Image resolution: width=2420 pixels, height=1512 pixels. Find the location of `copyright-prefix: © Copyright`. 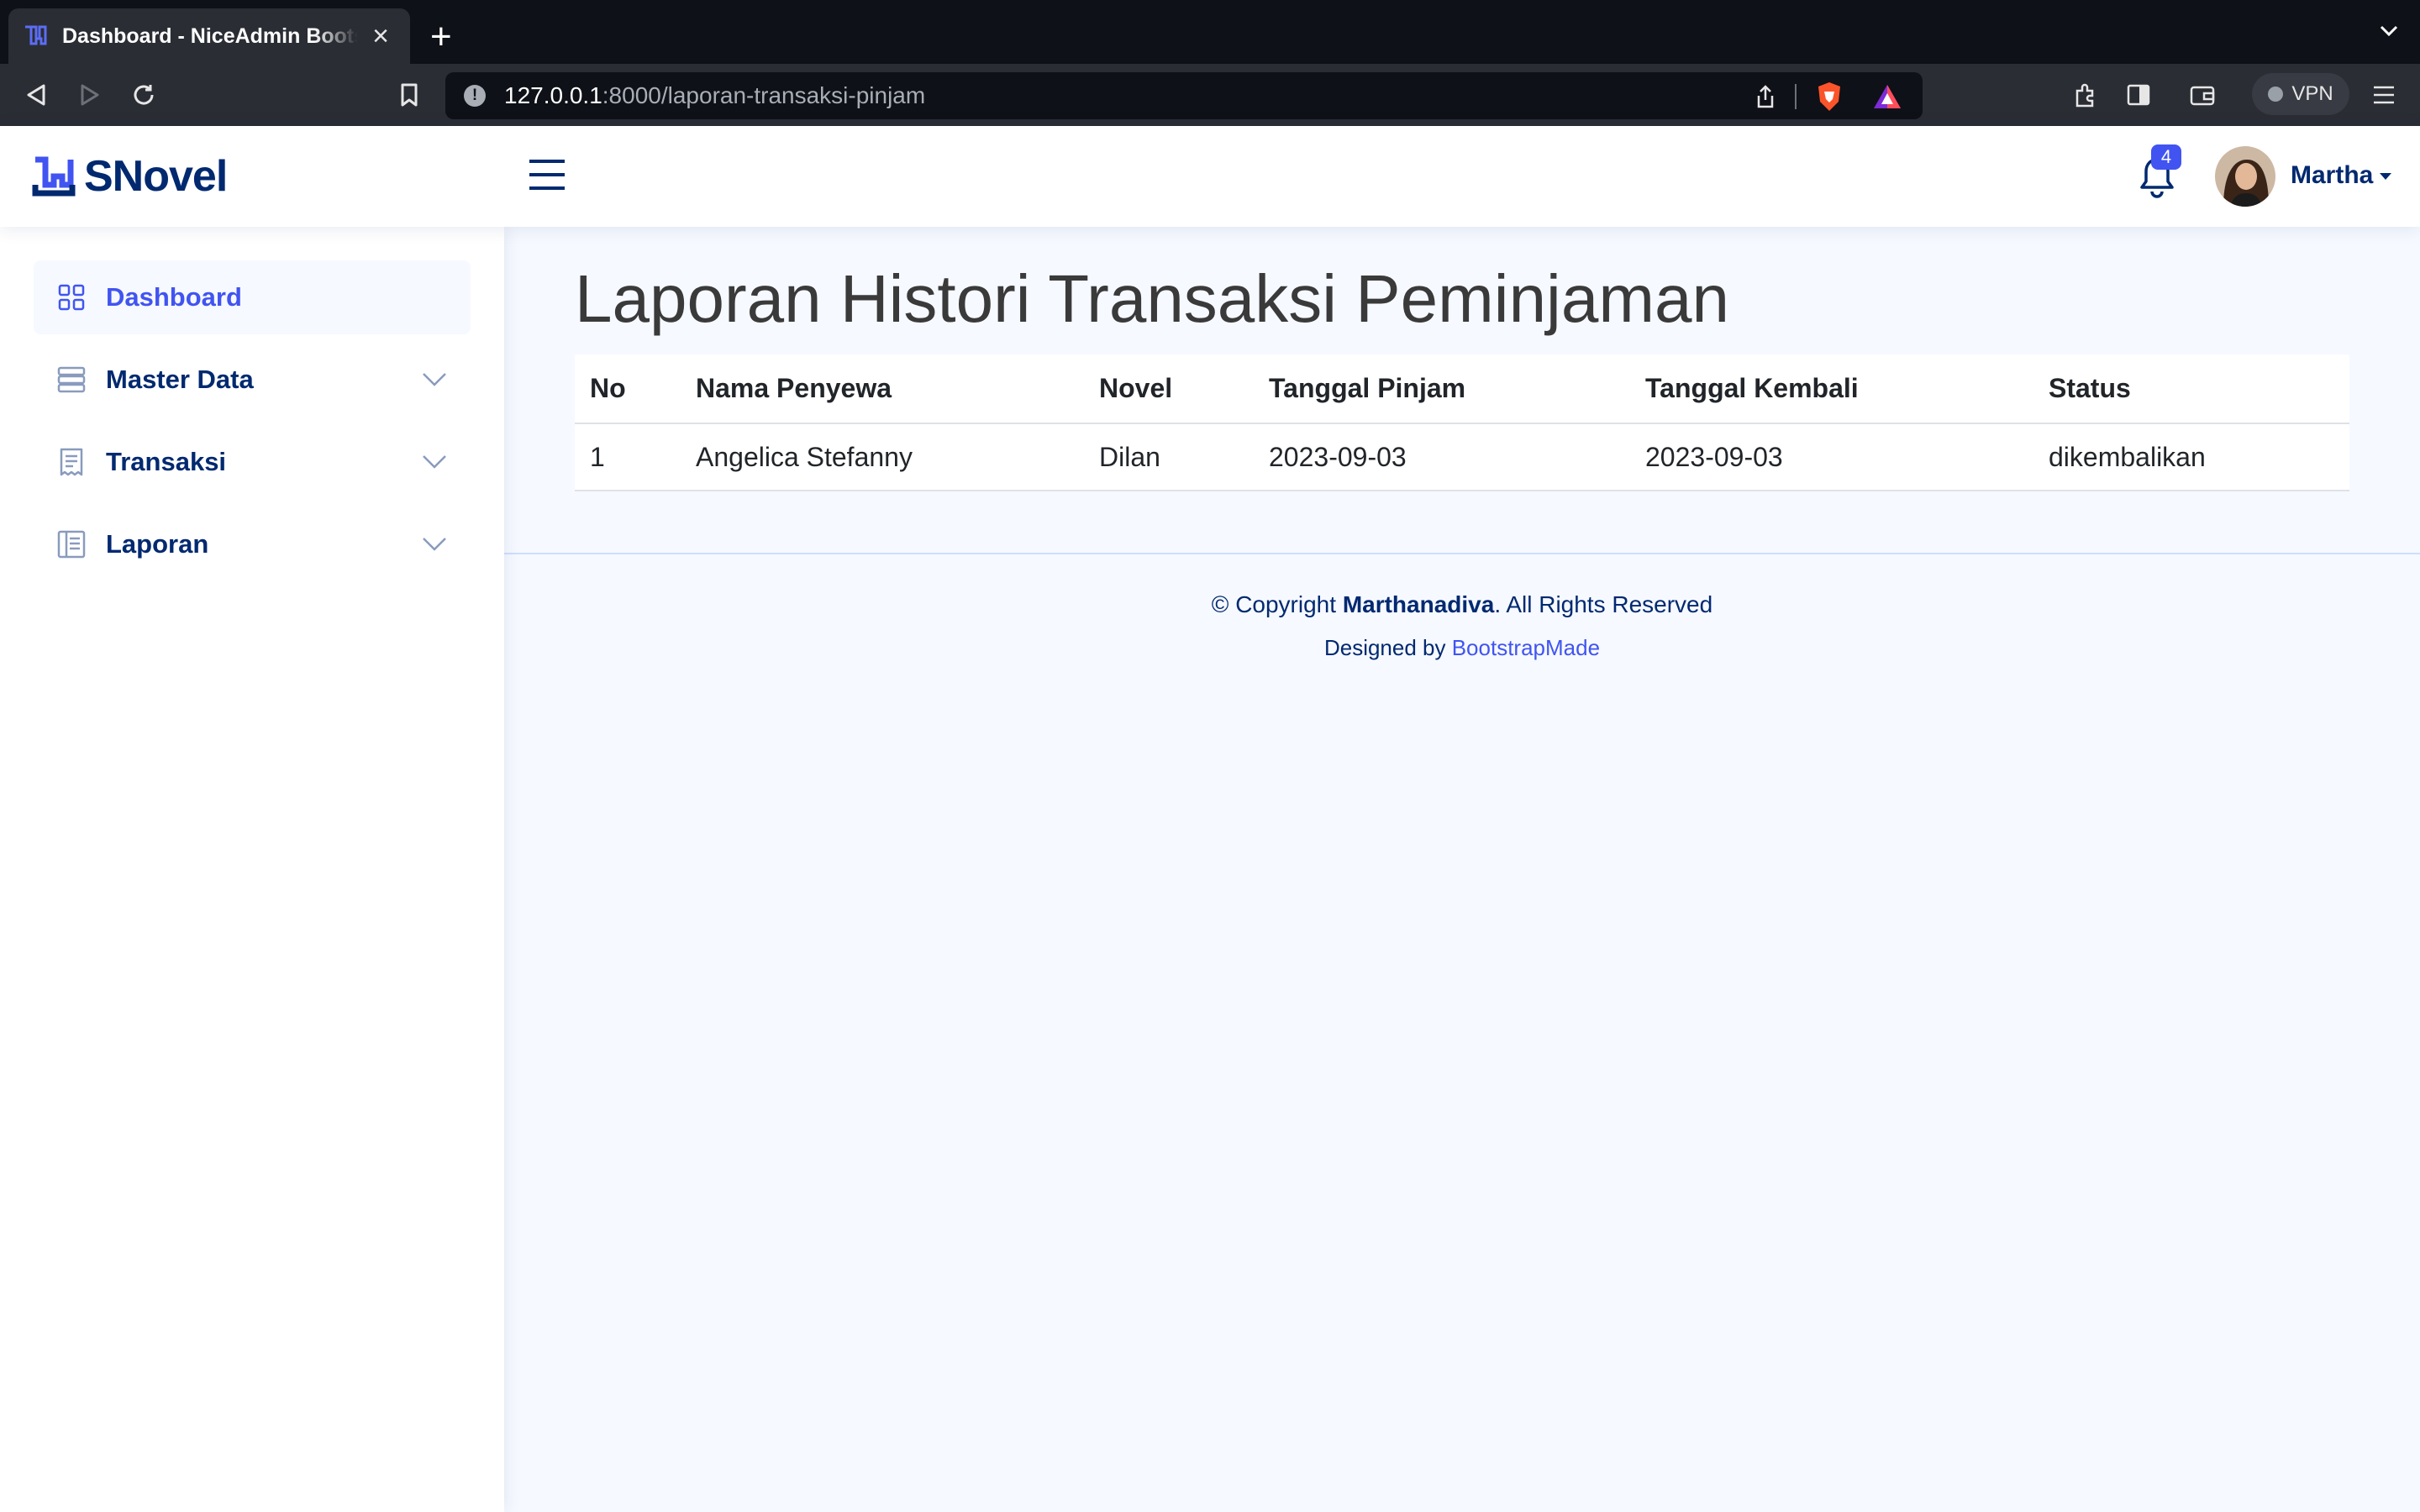

copyright-prefix: © Copyright is located at coordinates (1277, 604).